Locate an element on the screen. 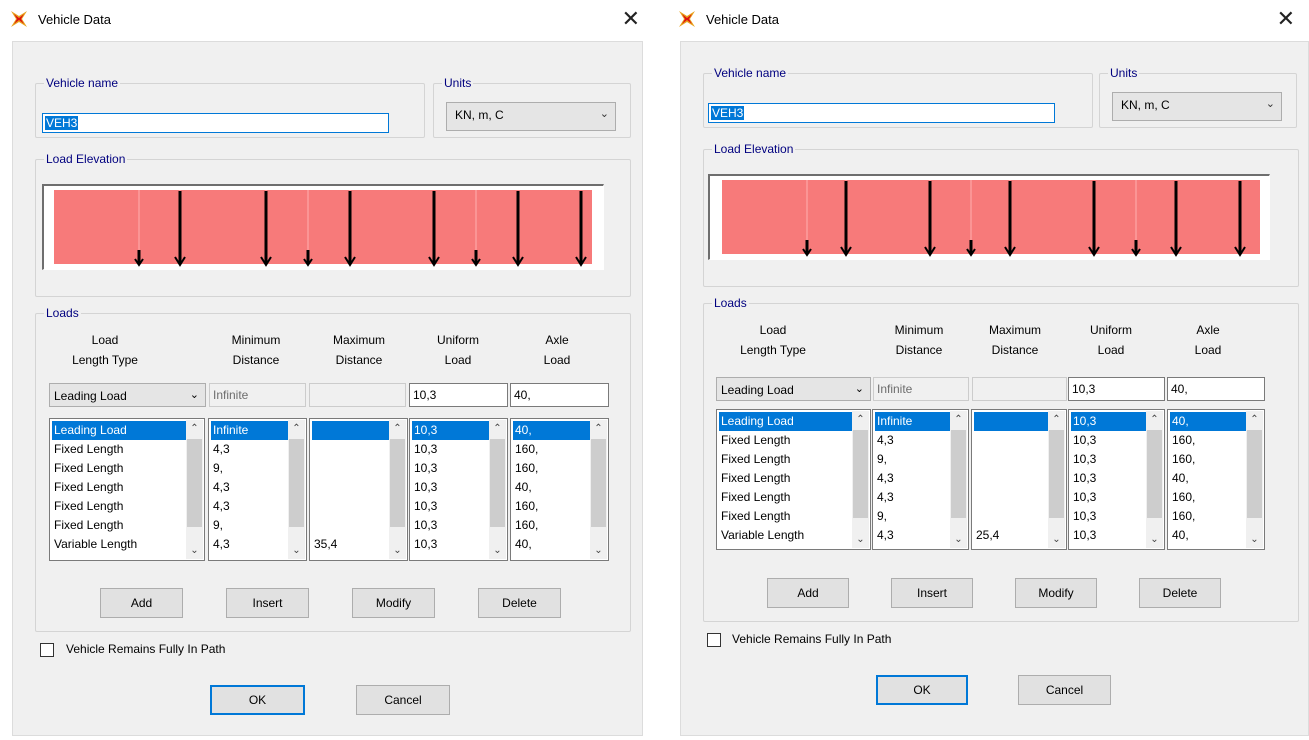 The image size is (1309, 740). uniform-load-input: 10,3 is located at coordinates (1116, 389).